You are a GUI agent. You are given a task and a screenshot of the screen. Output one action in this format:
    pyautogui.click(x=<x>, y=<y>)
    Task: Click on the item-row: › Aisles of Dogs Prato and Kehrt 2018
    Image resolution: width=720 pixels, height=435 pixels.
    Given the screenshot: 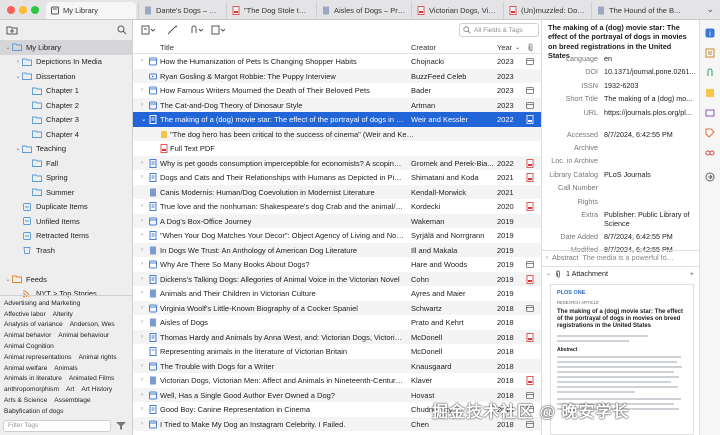 What is the action you would take?
    pyautogui.click(x=337, y=322)
    